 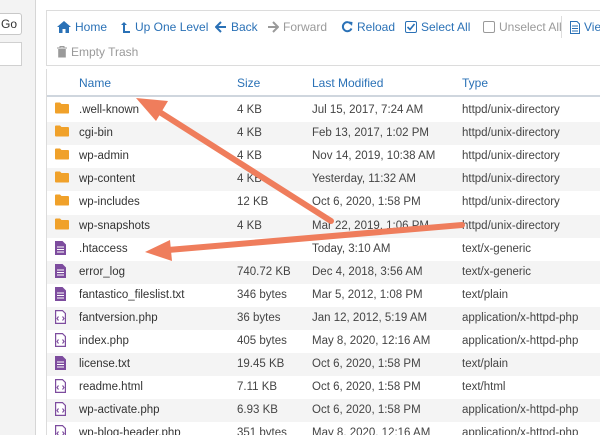 I want to click on file-last-modified: Dec 4, 2018, 3:56 AM, so click(x=367, y=271).